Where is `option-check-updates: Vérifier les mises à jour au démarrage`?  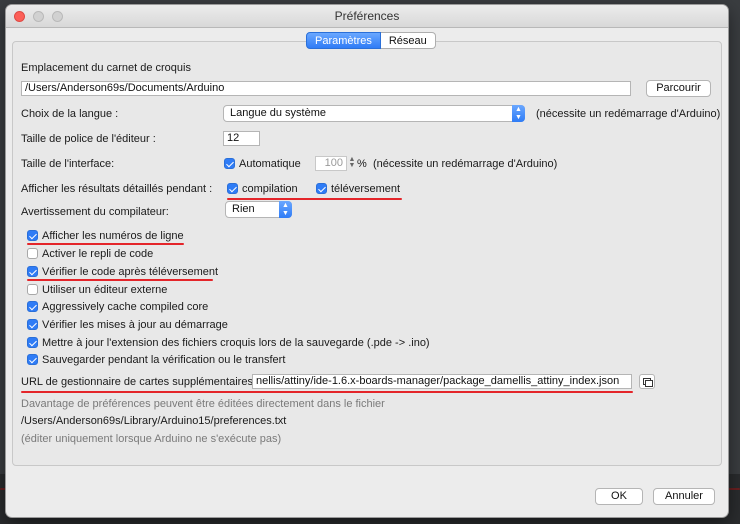 option-check-updates: Vérifier les mises à jour au démarrage is located at coordinates (127, 325).